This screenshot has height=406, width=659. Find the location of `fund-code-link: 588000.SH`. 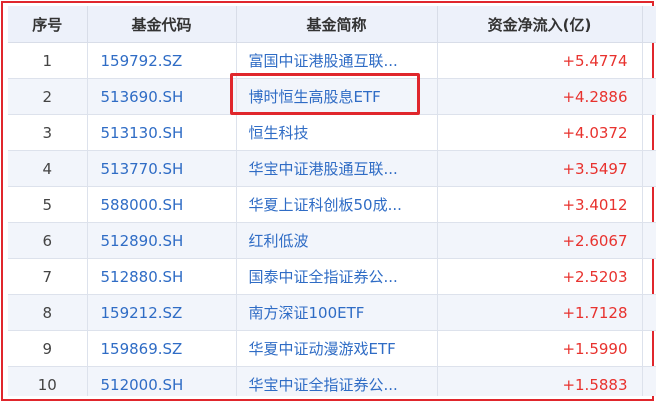

fund-code-link: 588000.SH is located at coordinates (162, 204).